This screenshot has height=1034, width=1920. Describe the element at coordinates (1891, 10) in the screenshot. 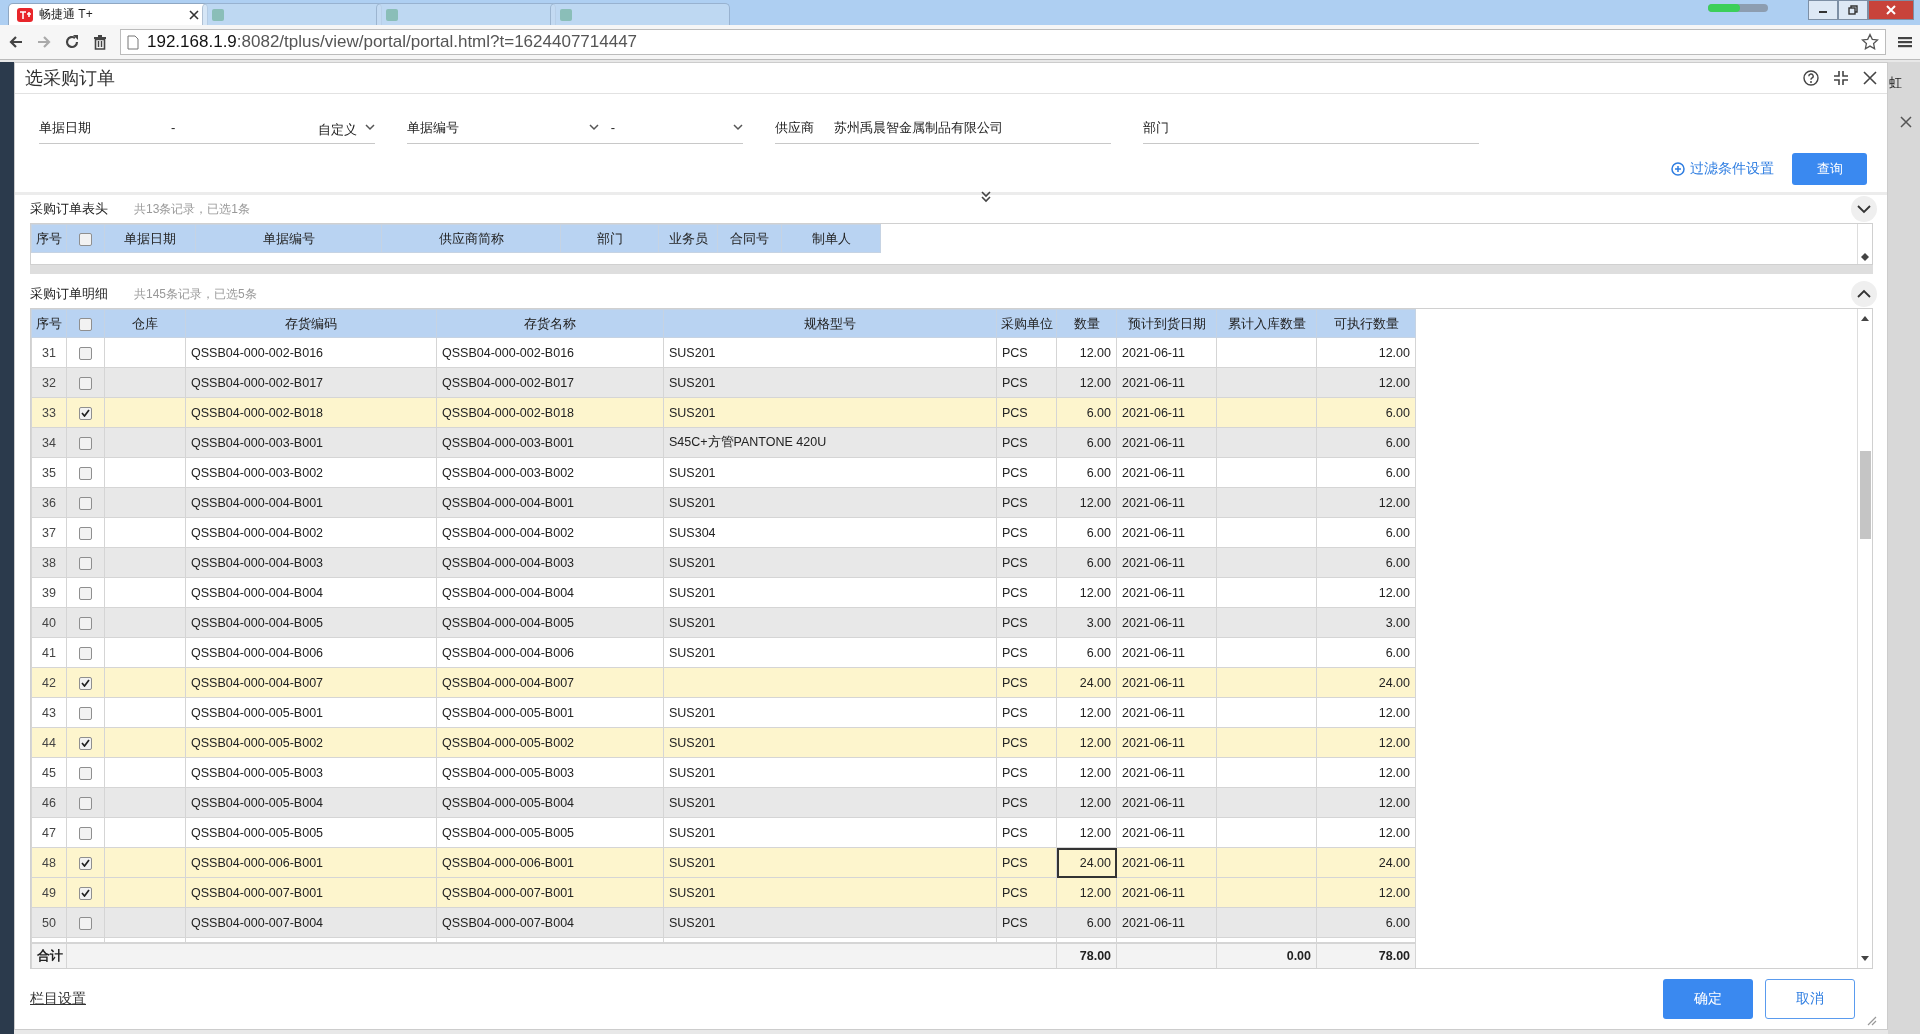

I see `close-button` at that location.